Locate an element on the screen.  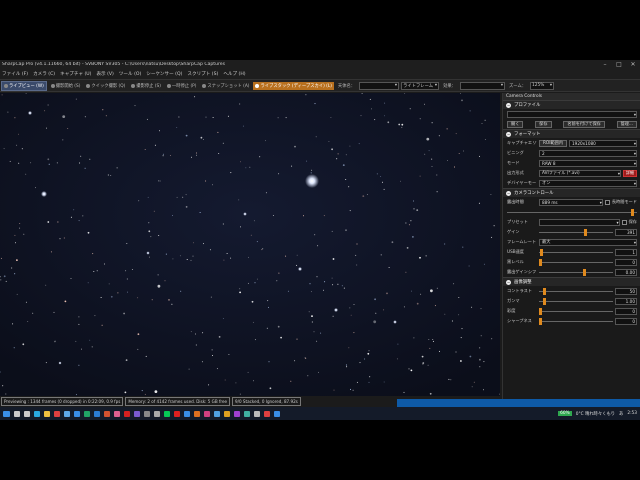
usb-slider is located at coordinates (576, 252).